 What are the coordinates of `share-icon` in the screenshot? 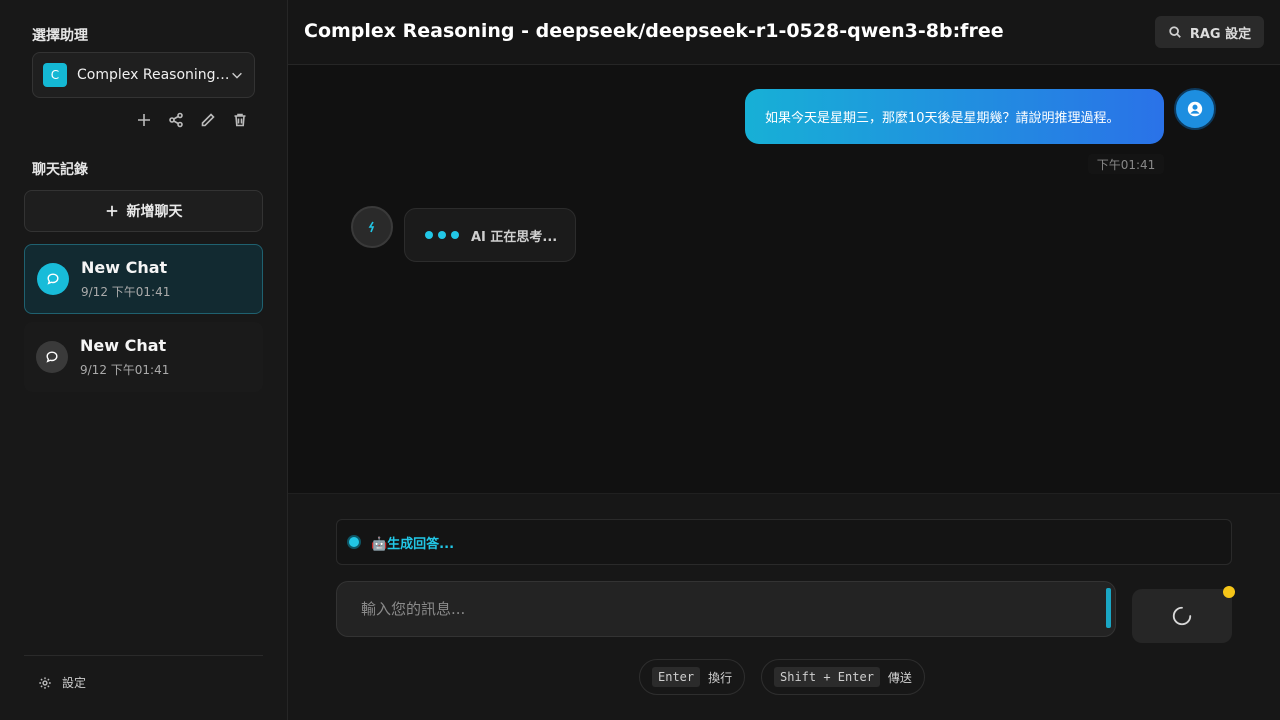 It's located at (176, 120).